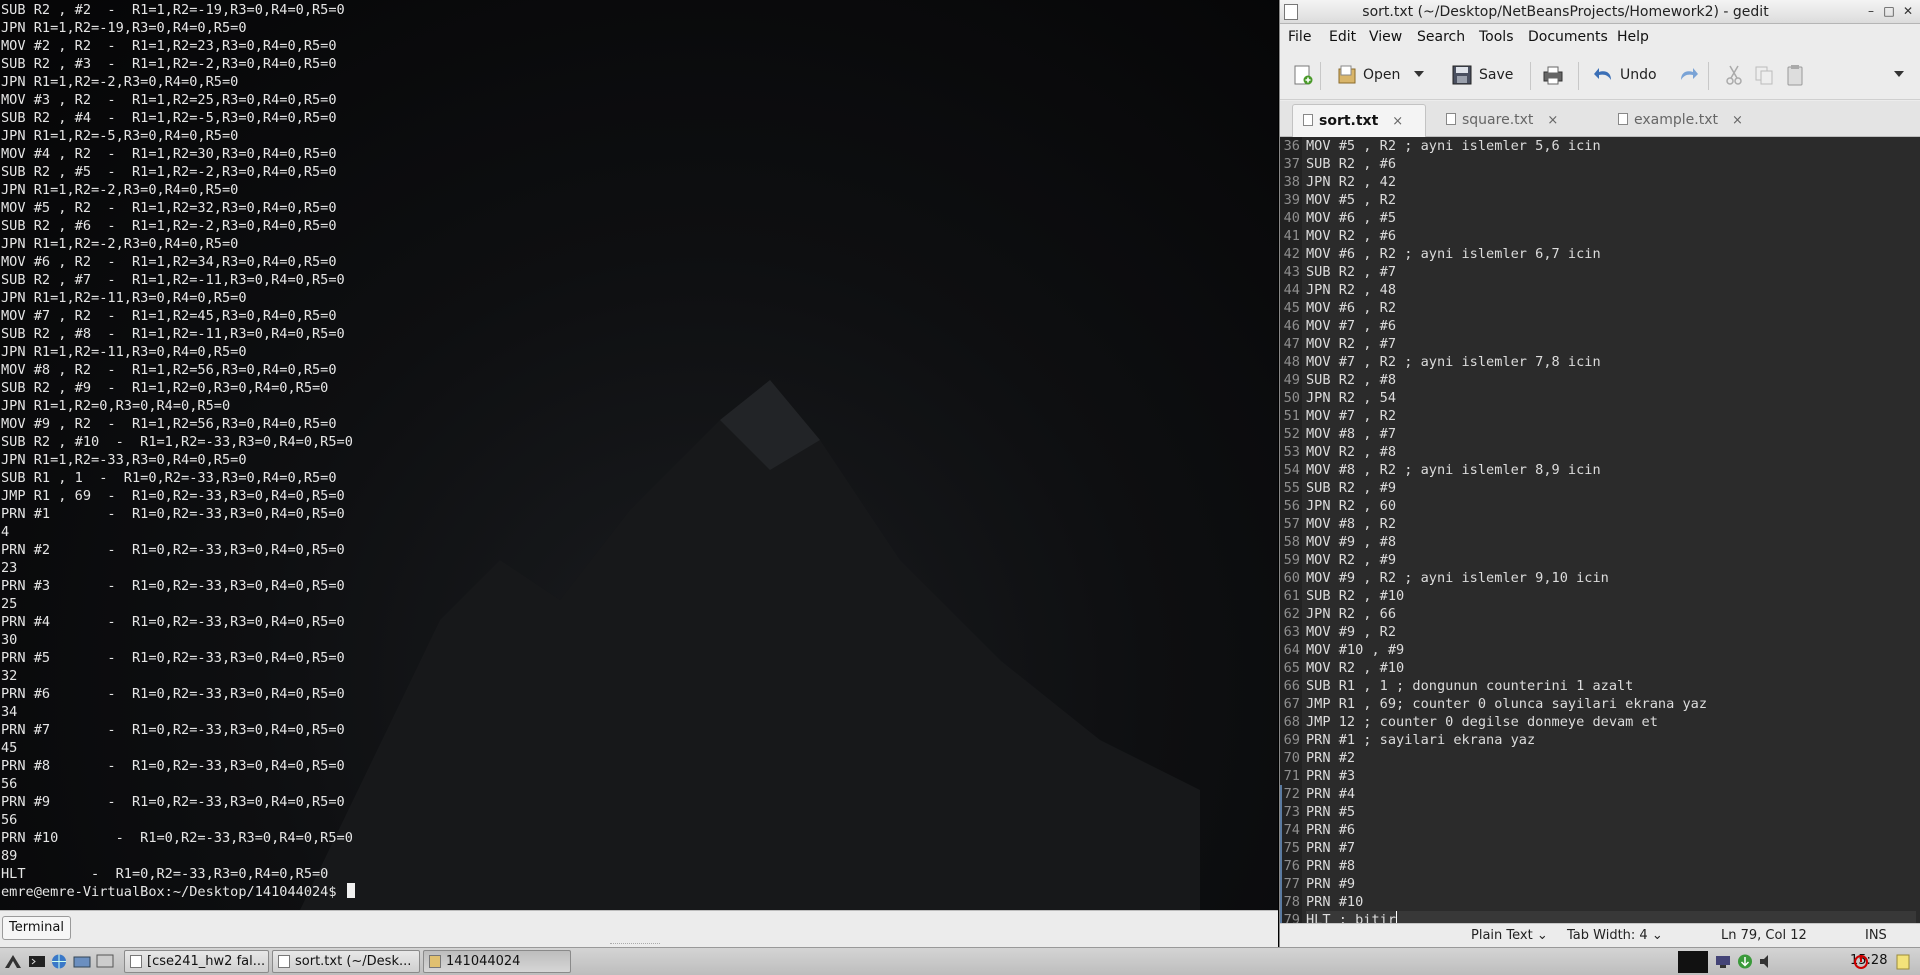  What do you see at coordinates (1611, 596) in the screenshot?
I see `code-line: SUB R2 , #10` at bounding box center [1611, 596].